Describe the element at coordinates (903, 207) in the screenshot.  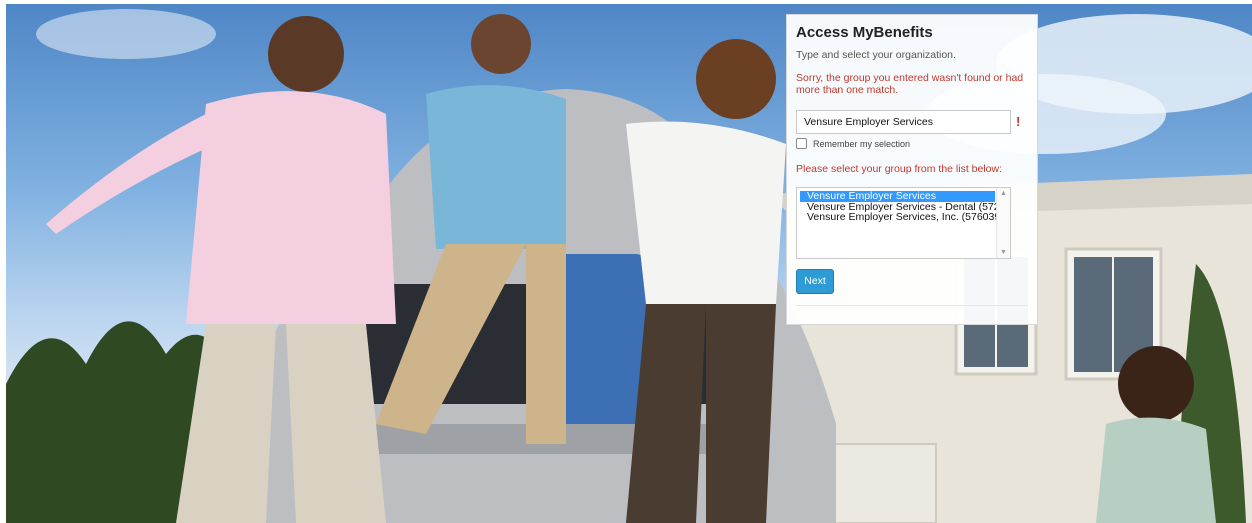
I see `group-option: Vensure Employer Services - Dental (572` at that location.